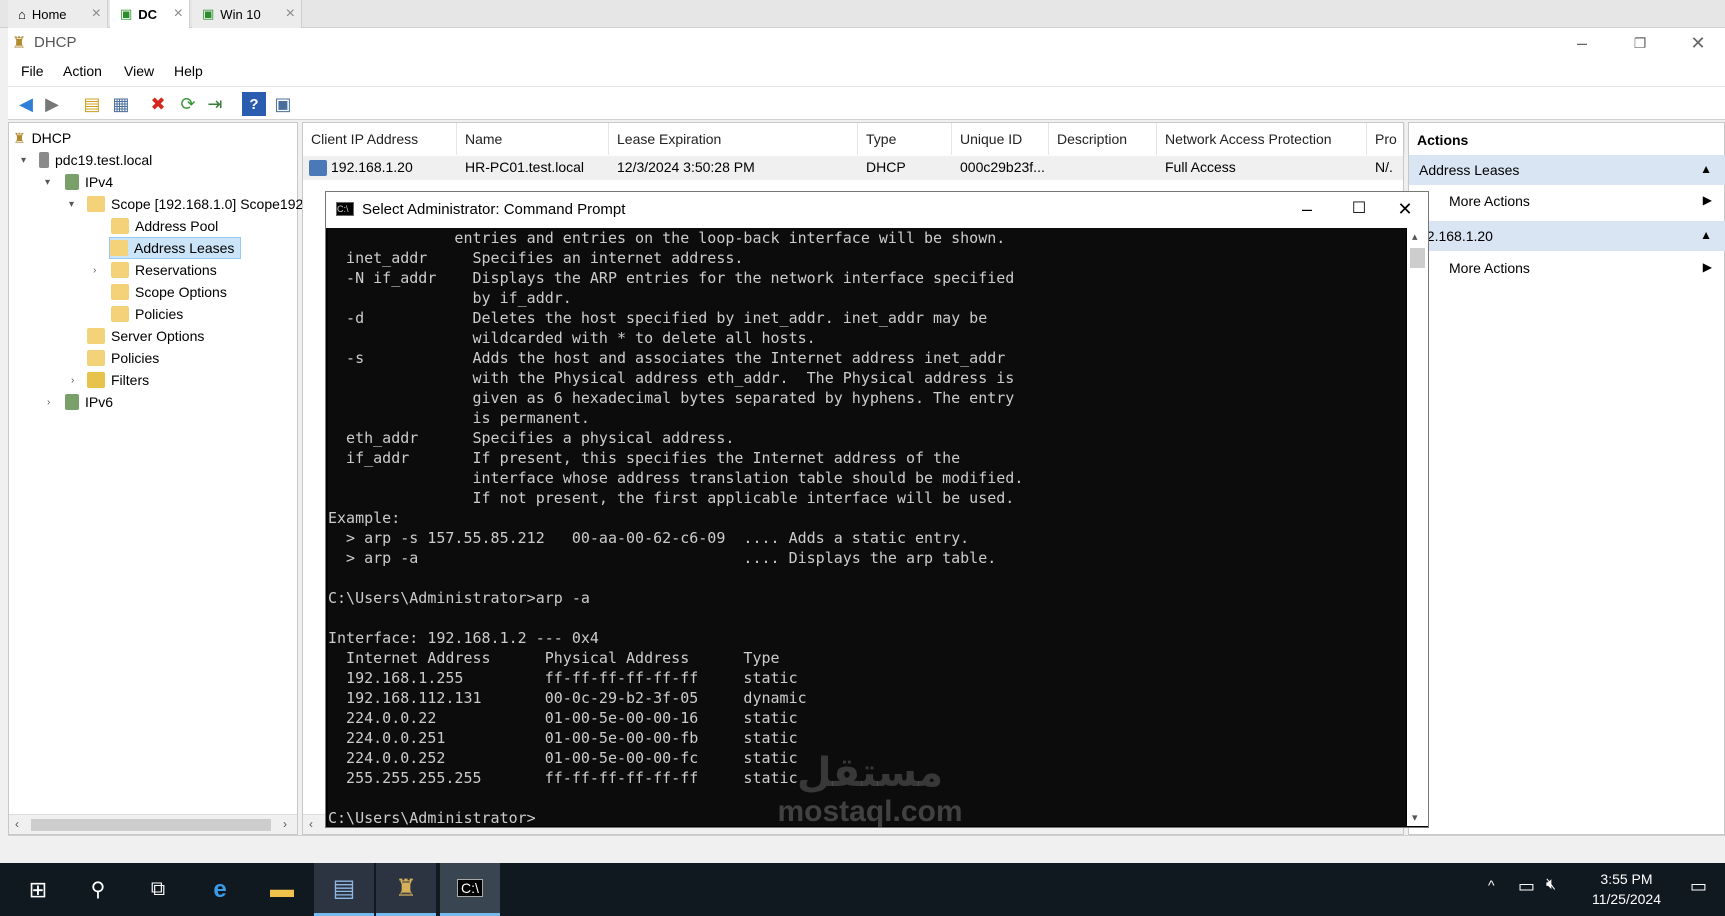 The height and width of the screenshot is (916, 1725). I want to click on tree-node-scope: Scope [192.168.1.0] Scope192, so click(195, 204).